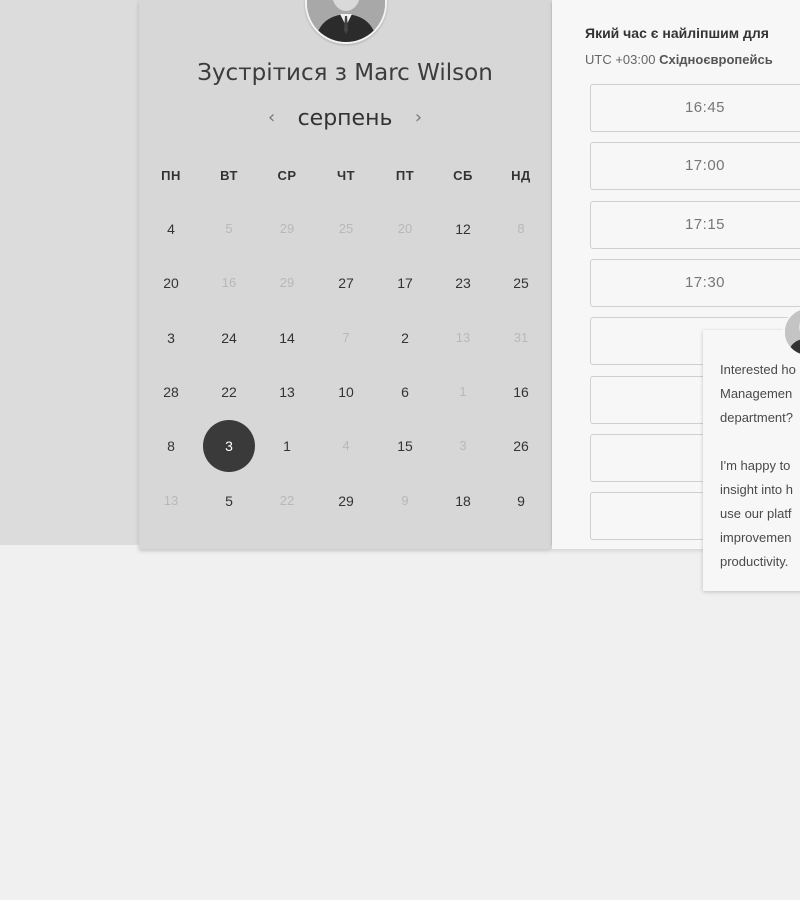  I want to click on month-navigation: ‹ серпень ›, so click(345, 118).